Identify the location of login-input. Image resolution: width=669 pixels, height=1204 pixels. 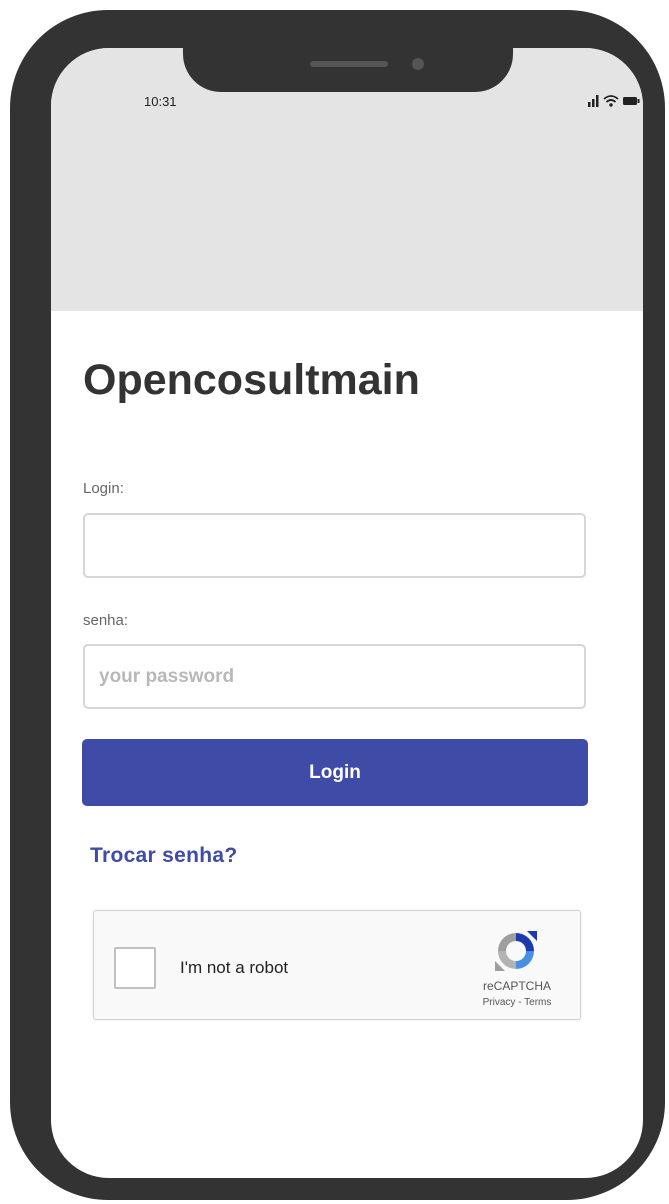
(334, 545).